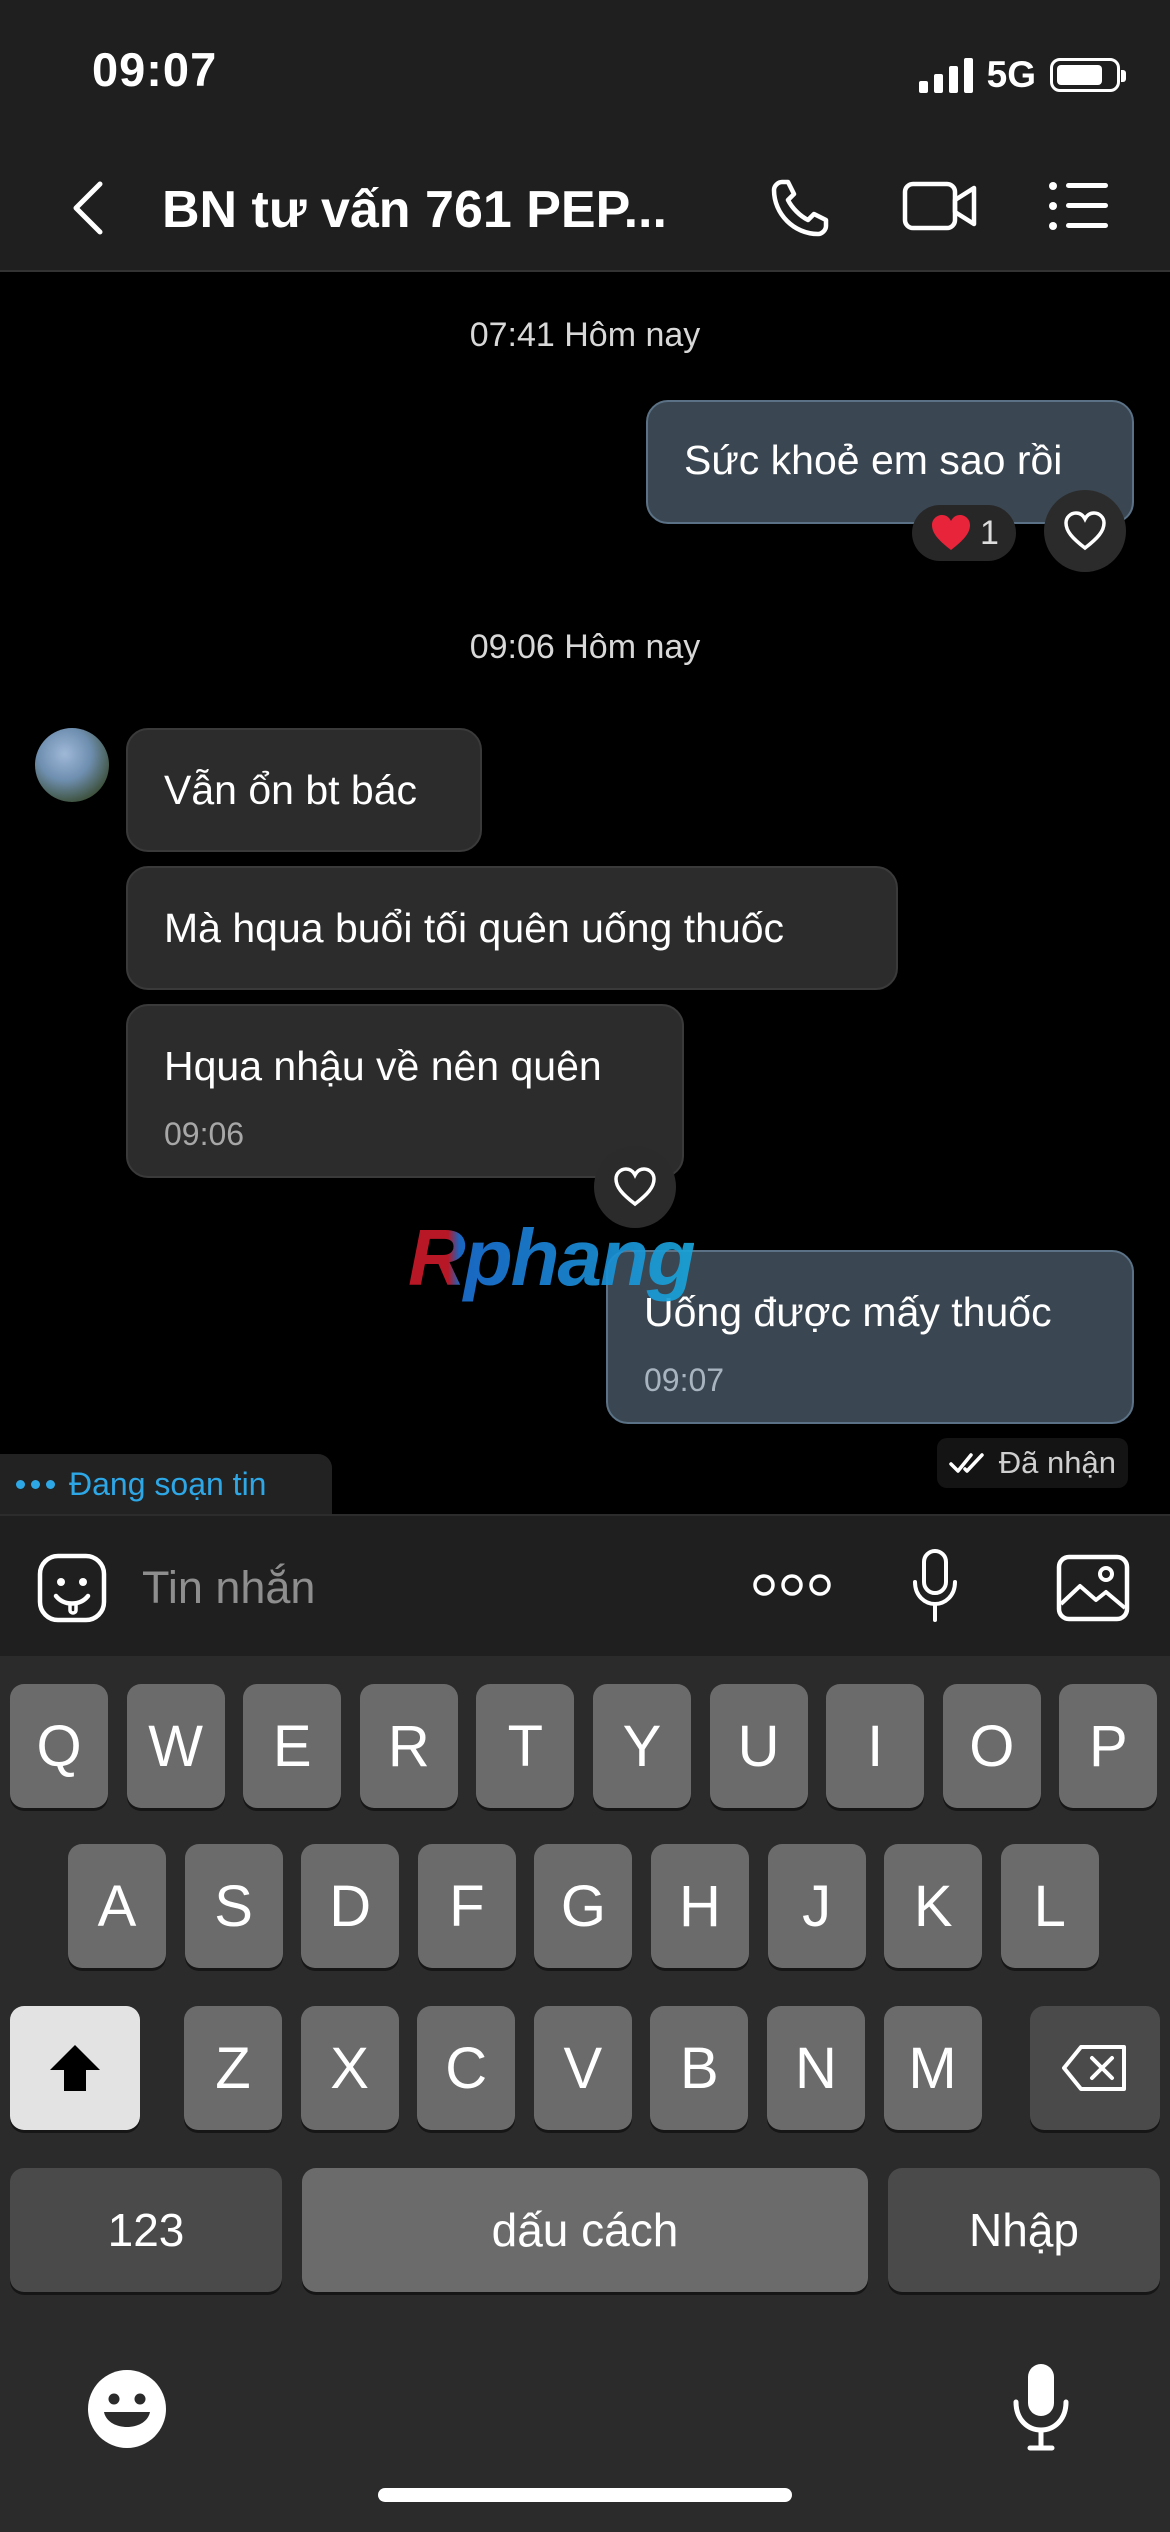 This screenshot has height=2532, width=1170. I want to click on key-v: V, so click(582, 2068).